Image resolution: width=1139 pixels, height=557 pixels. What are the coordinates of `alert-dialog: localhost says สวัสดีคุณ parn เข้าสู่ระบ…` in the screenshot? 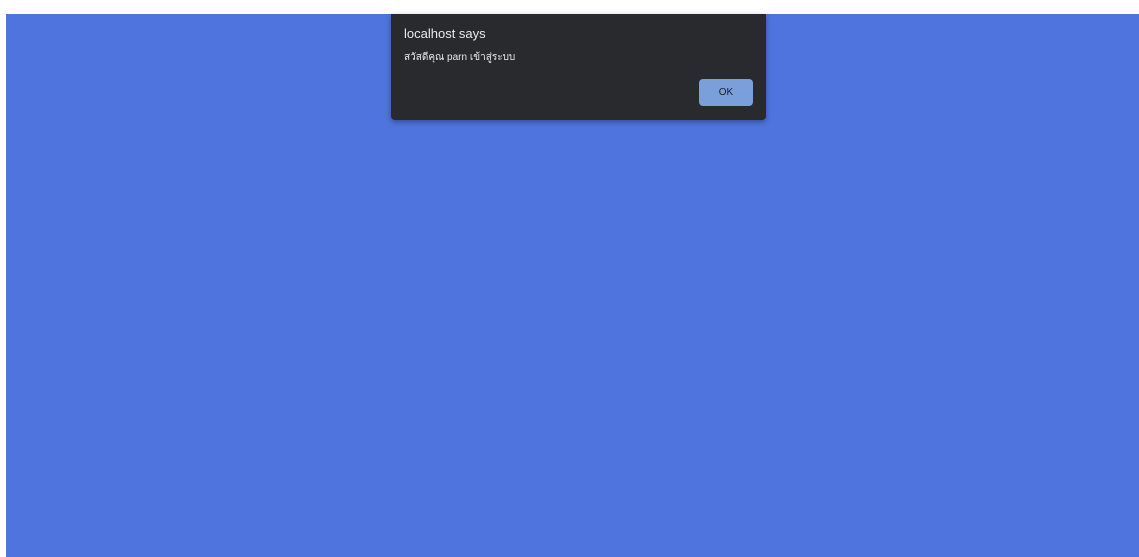 It's located at (578, 67).